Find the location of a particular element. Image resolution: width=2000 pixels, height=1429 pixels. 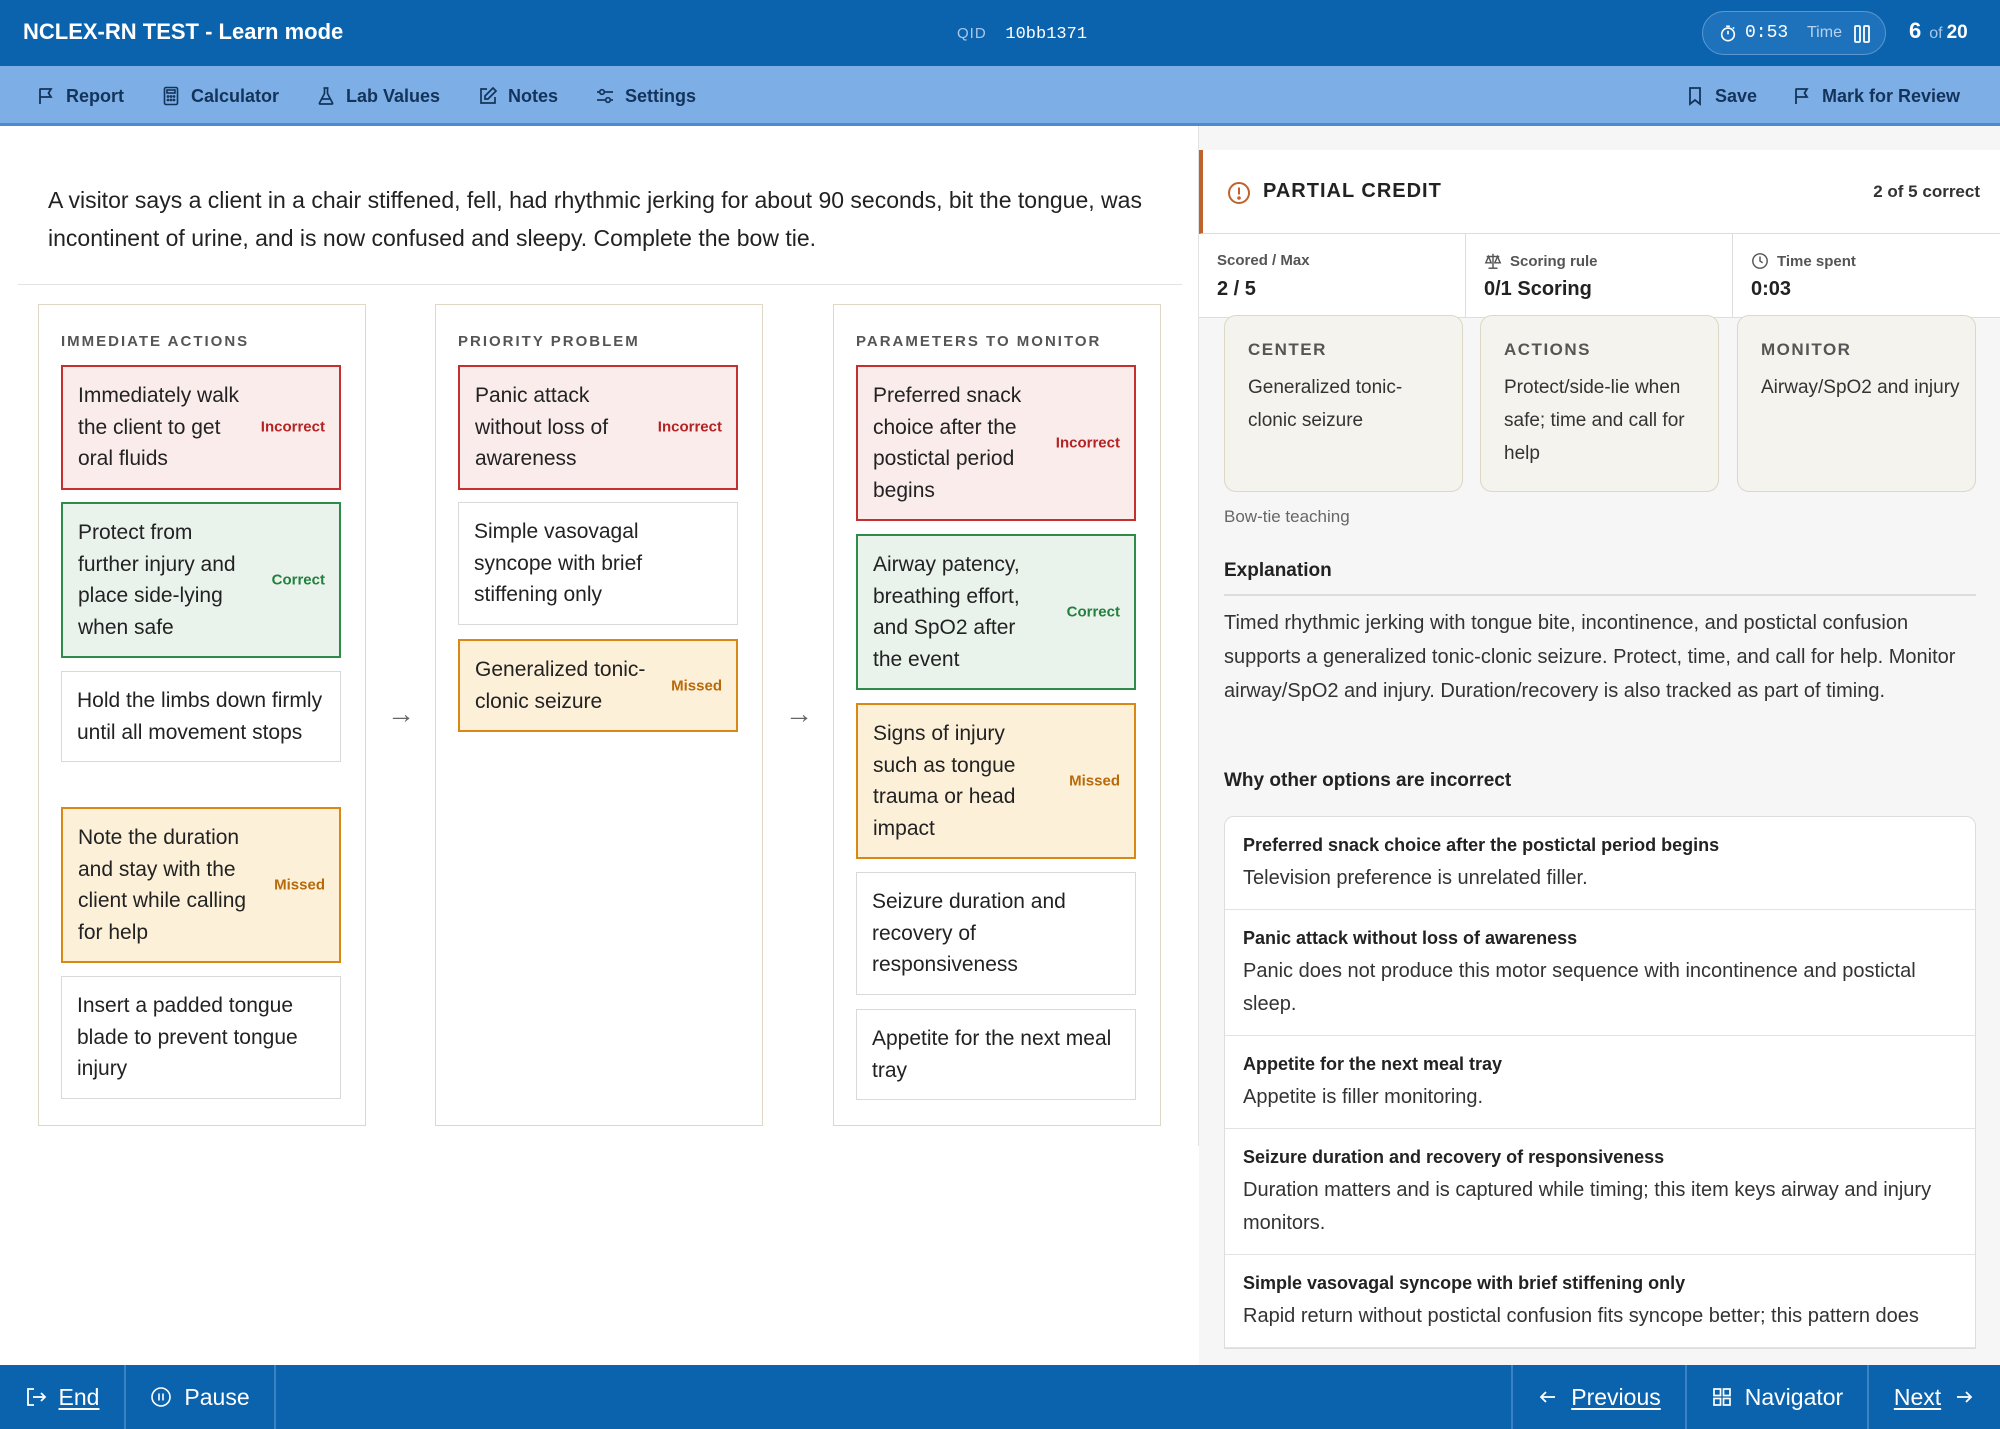

credit-title: PARTIAL CREDIT is located at coordinates (1352, 191).